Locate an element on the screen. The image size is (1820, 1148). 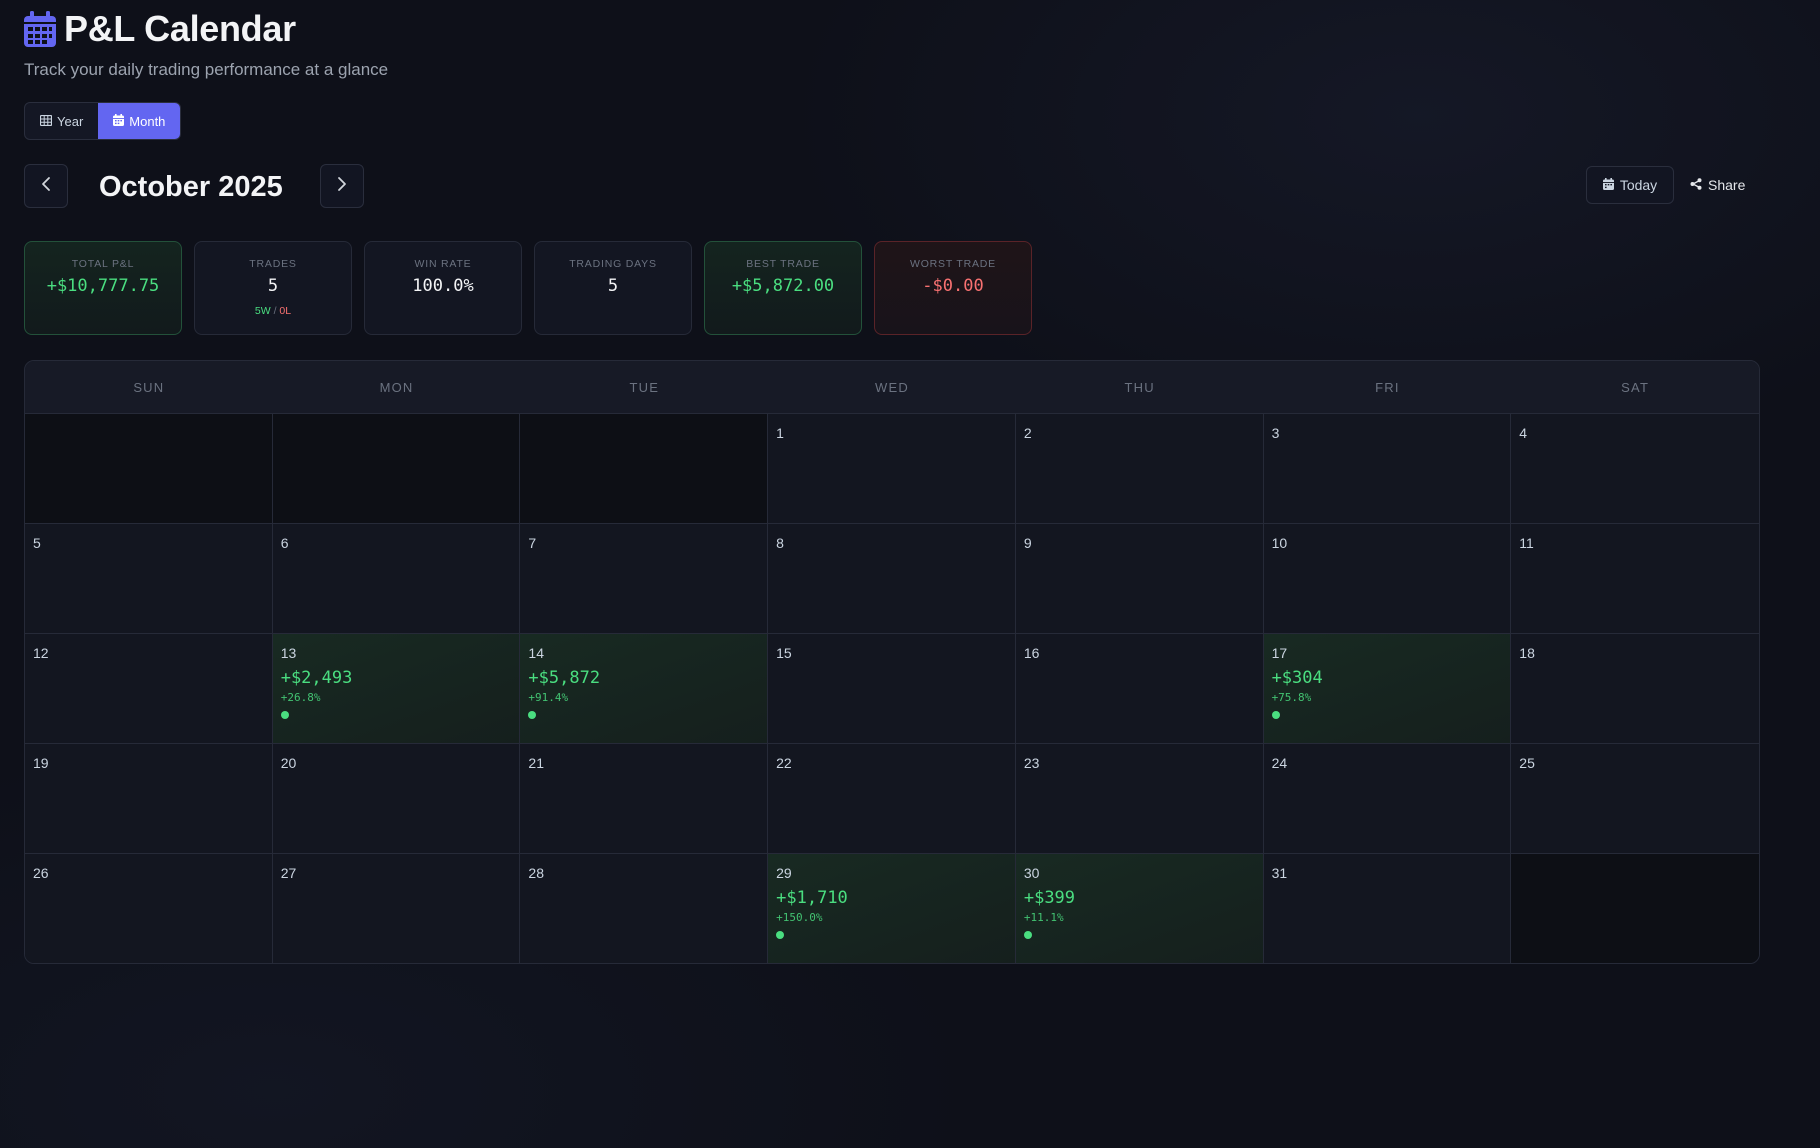
month-view-button: Month is located at coordinates (139, 121).